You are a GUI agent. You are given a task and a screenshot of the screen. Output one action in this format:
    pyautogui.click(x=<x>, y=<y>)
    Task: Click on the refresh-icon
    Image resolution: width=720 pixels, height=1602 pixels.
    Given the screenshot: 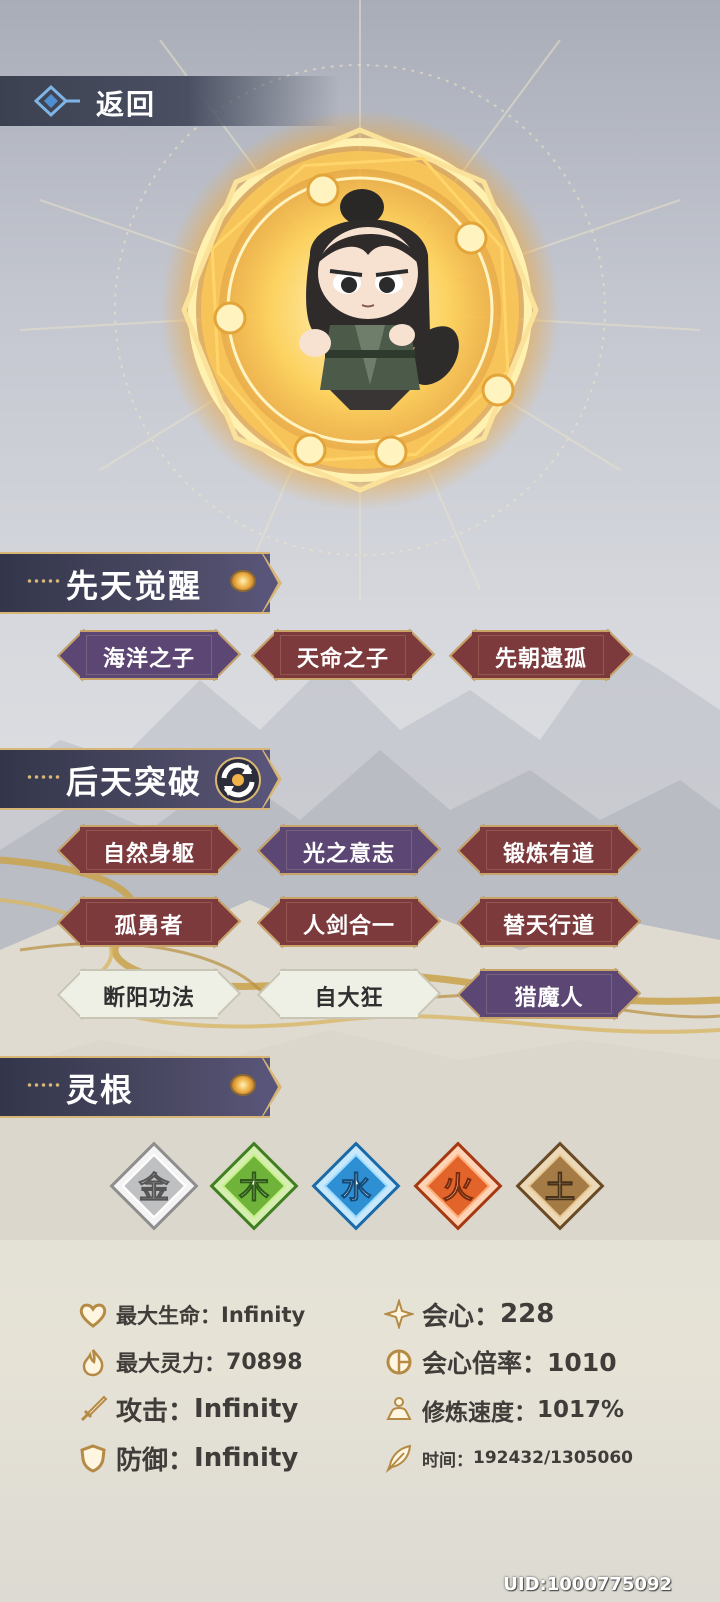 What is the action you would take?
    pyautogui.click(x=238, y=780)
    